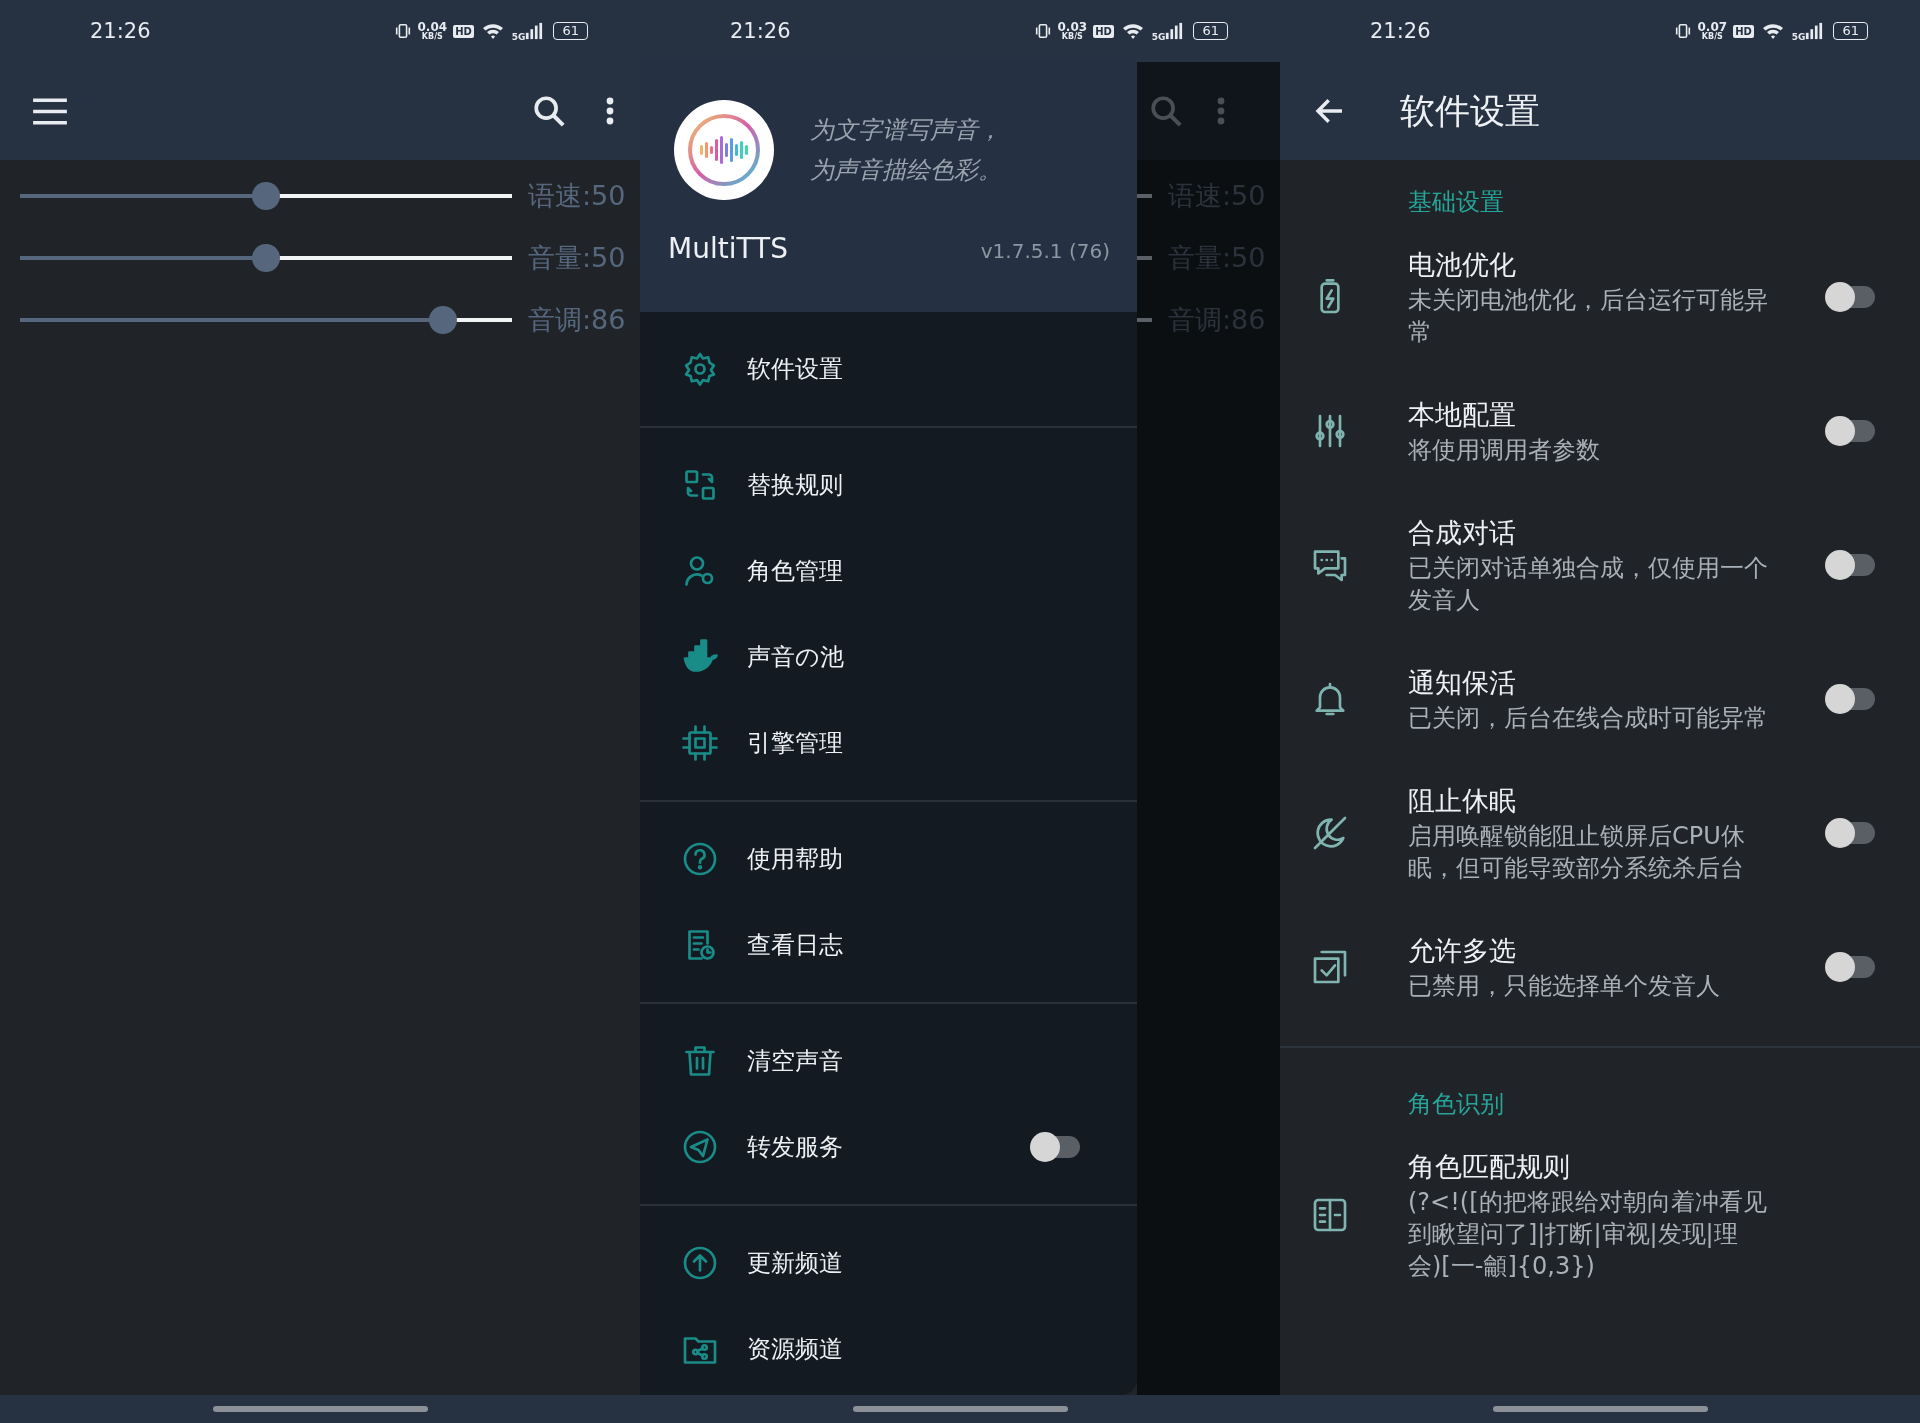 This screenshot has height=1423, width=1920. What do you see at coordinates (577, 196) in the screenshot?
I see `slider-label: 语速:50` at bounding box center [577, 196].